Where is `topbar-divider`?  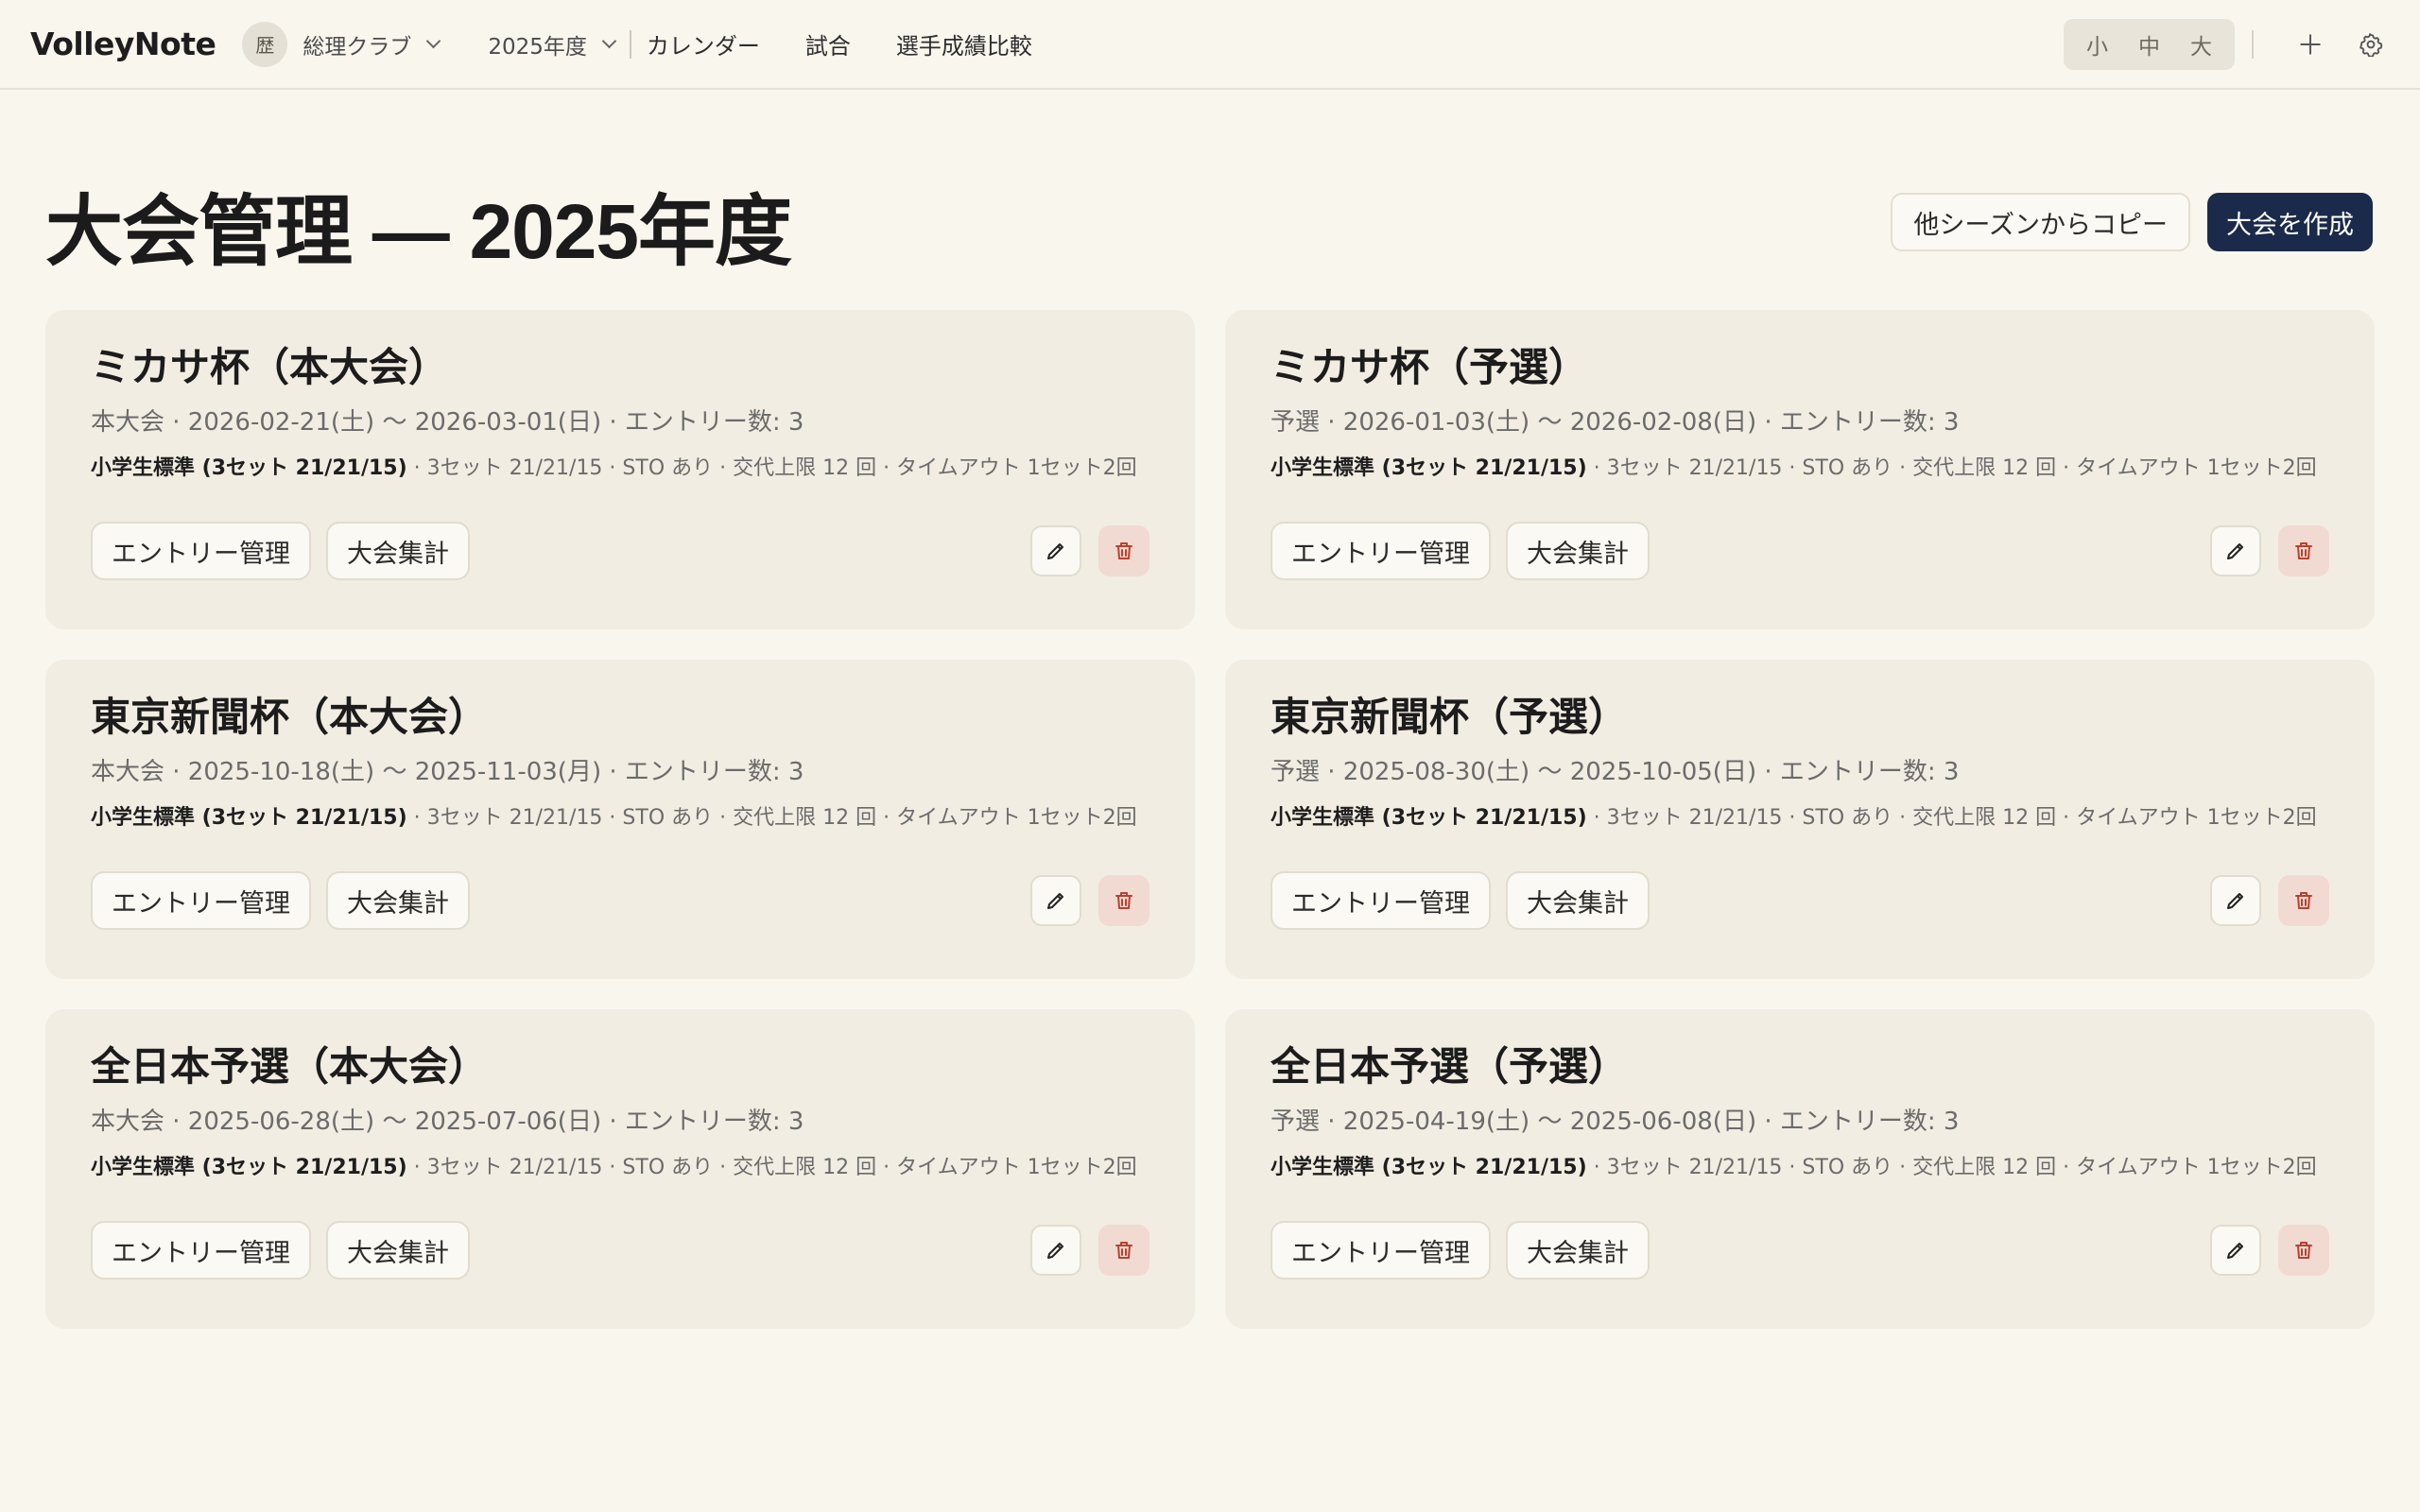
topbar-divider is located at coordinates (2253, 44).